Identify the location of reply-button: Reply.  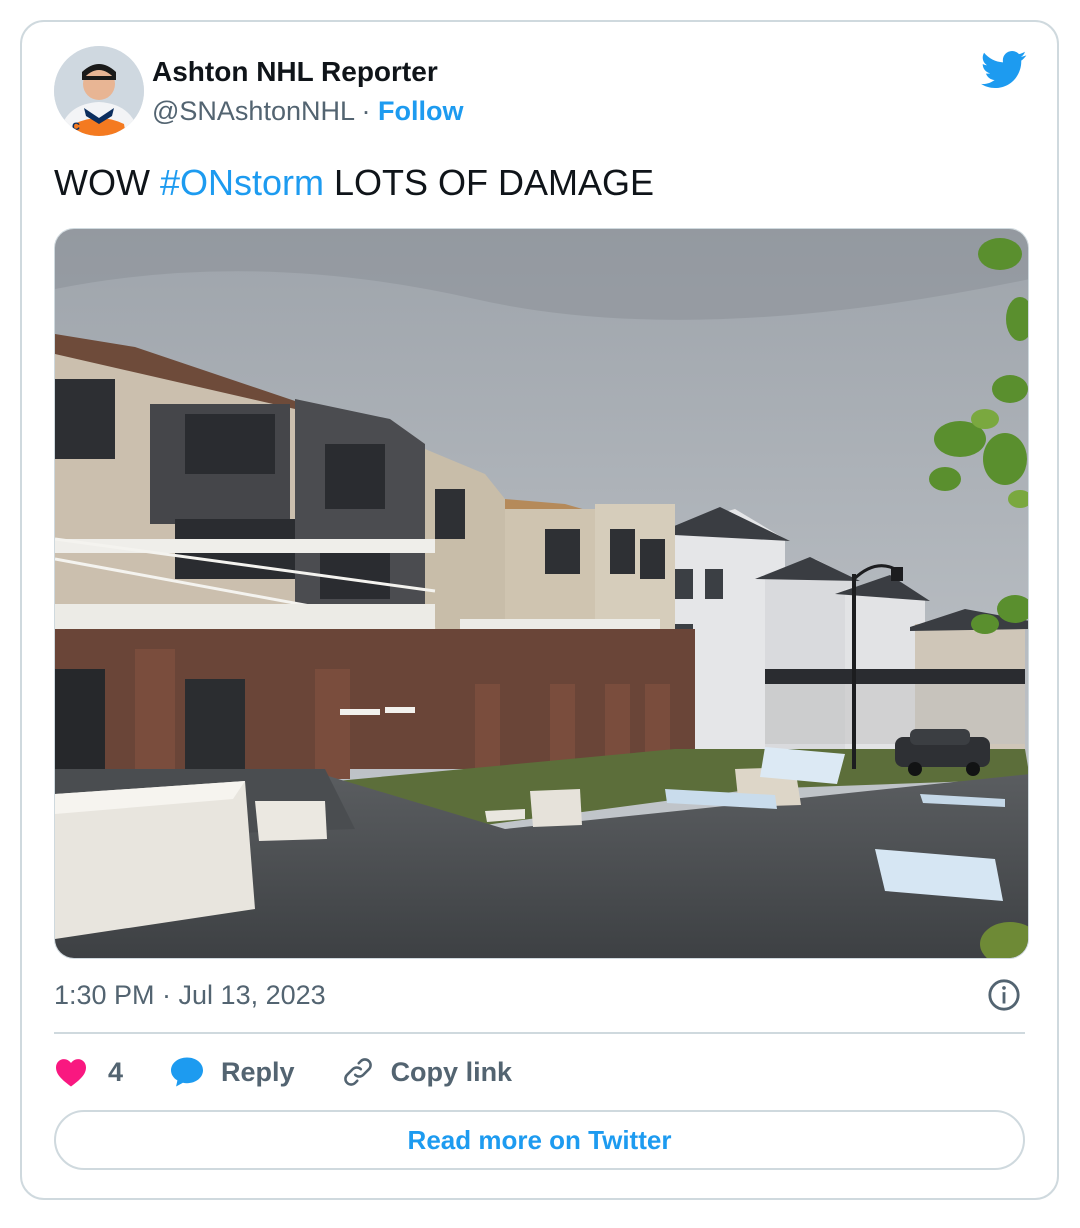
(232, 1072).